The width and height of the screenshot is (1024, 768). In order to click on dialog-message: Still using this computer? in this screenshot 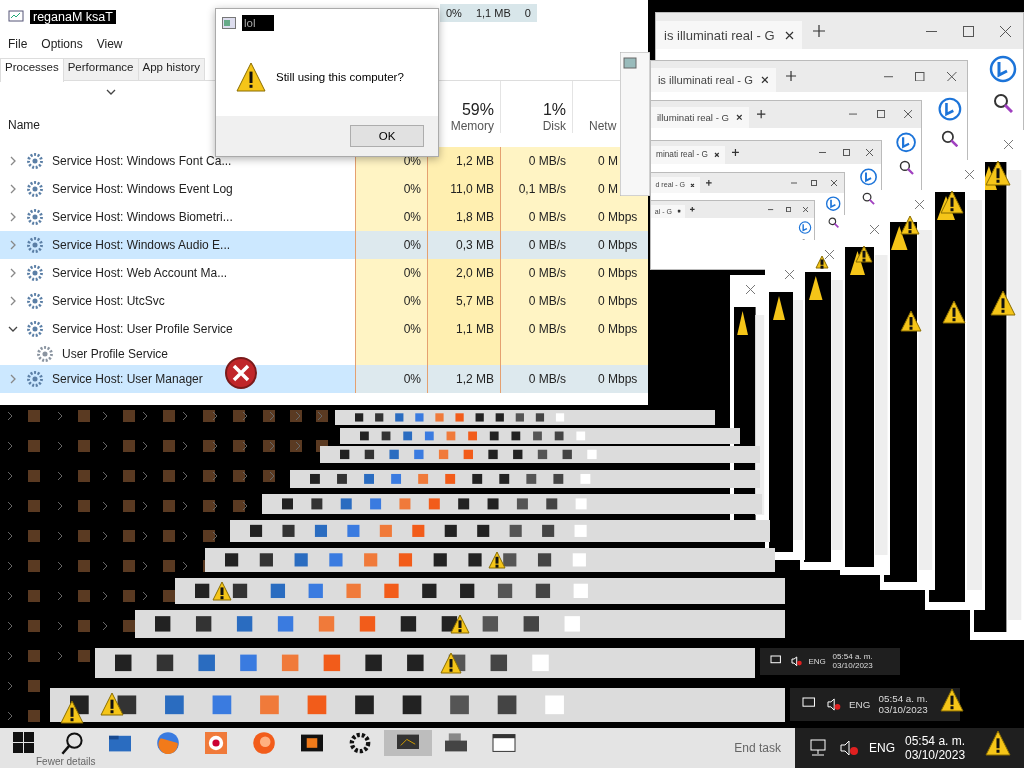, I will do `click(340, 76)`.